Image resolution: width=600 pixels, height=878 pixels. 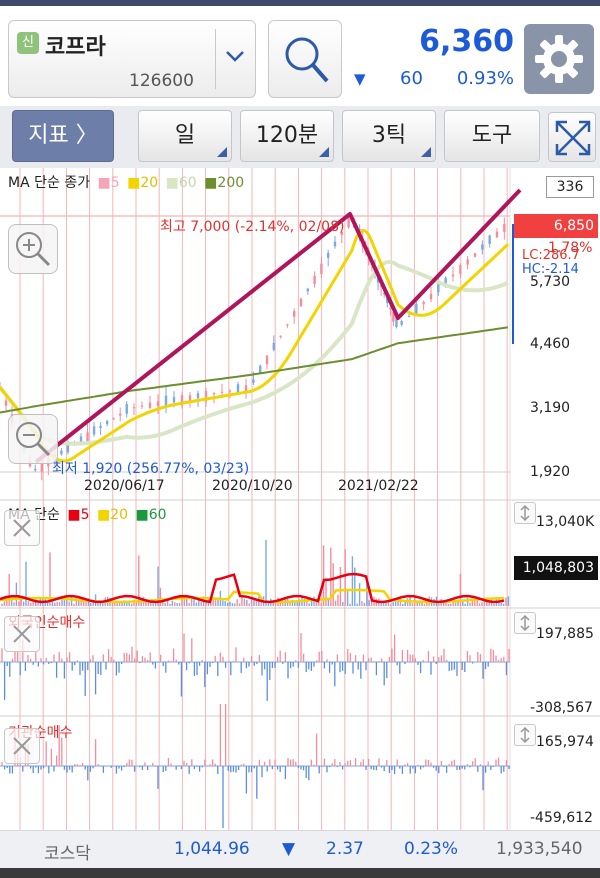 What do you see at coordinates (211, 183) in the screenshot?
I see `ma200-swatch: ■` at bounding box center [211, 183].